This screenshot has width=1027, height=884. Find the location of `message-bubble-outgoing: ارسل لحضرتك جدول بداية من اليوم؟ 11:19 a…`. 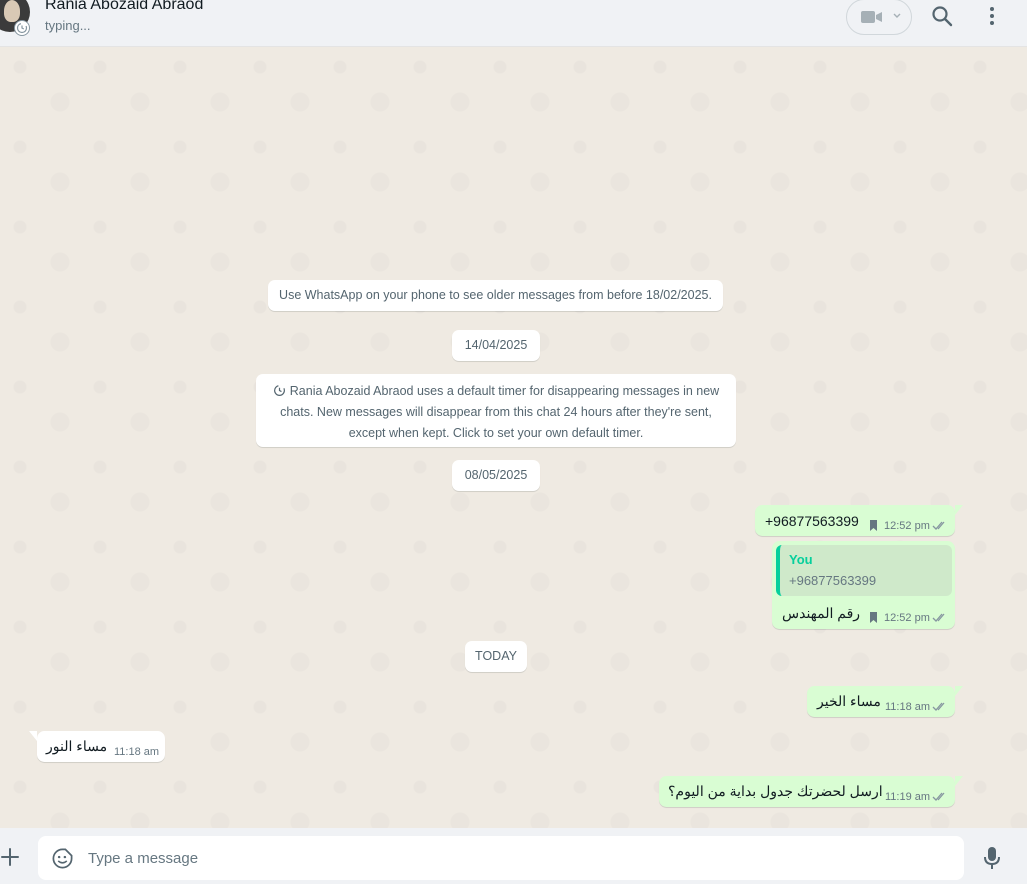

message-bubble-outgoing: ارسل لحضرتك جدول بداية من اليوم؟ 11:19 a… is located at coordinates (811, 791).